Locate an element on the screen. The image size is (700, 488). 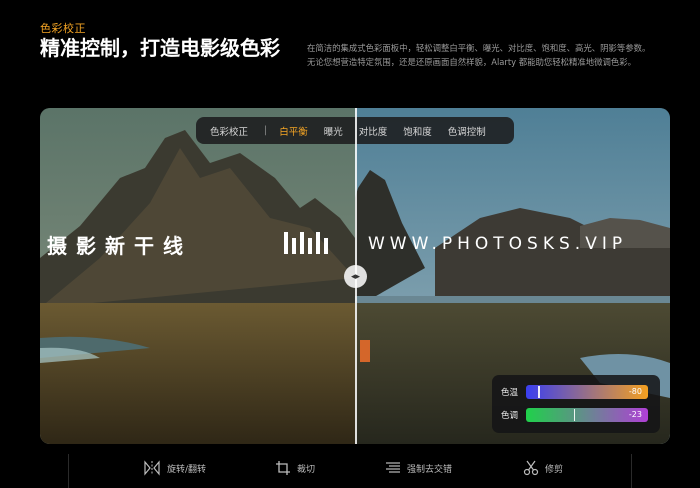
bottom-toolbar: 旋转/翻转 裁切 强制去交错 修剪 is located at coordinates (350, 471).